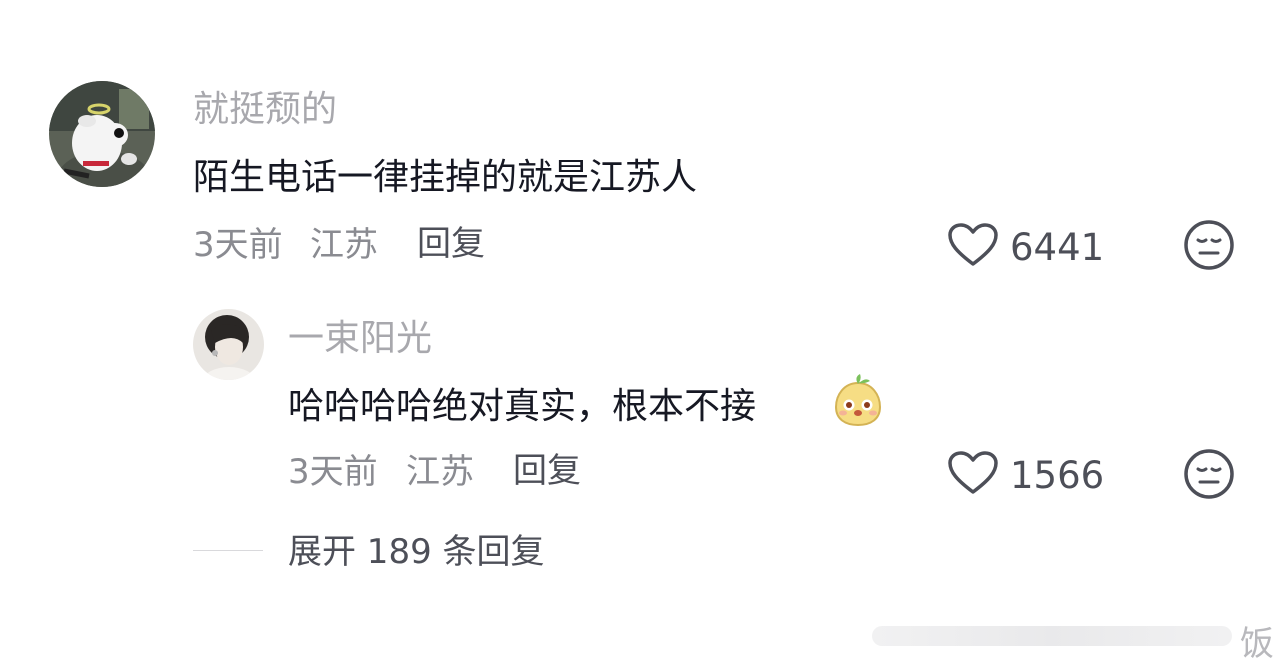 The height and width of the screenshot is (668, 1284). I want to click on reply-avatar, so click(228, 344).